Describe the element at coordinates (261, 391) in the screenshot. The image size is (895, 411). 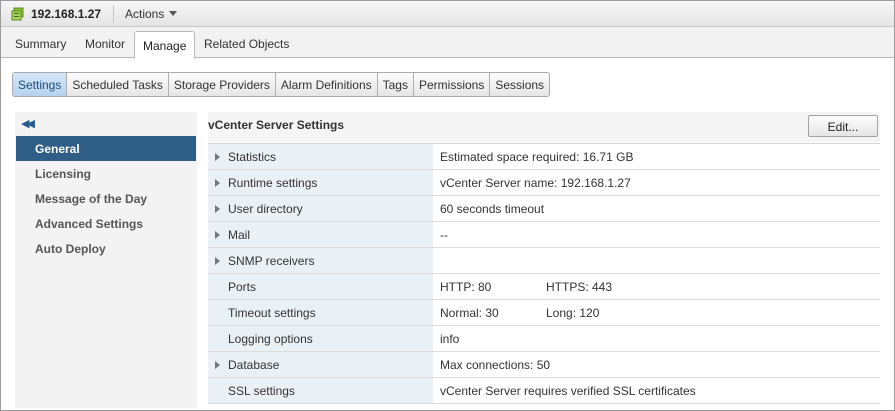
I see `setting-name-label: SSL settings` at that location.